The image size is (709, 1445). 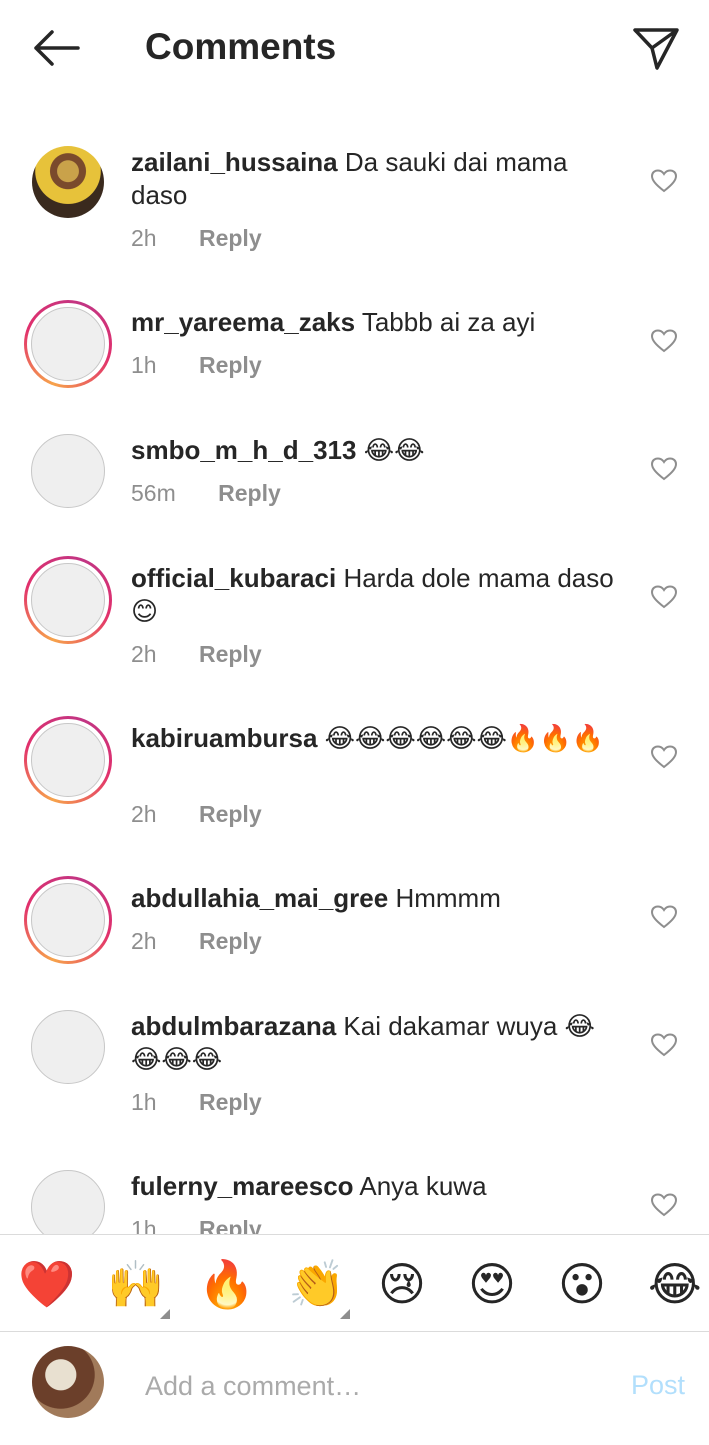 I want to click on heart-eyes-emoji-button: 😍, so click(x=492, y=1284).